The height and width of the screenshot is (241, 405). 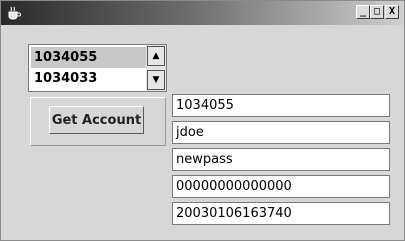 What do you see at coordinates (156, 68) in the screenshot?
I see `list-scrollbar: ▲ ▼` at bounding box center [156, 68].